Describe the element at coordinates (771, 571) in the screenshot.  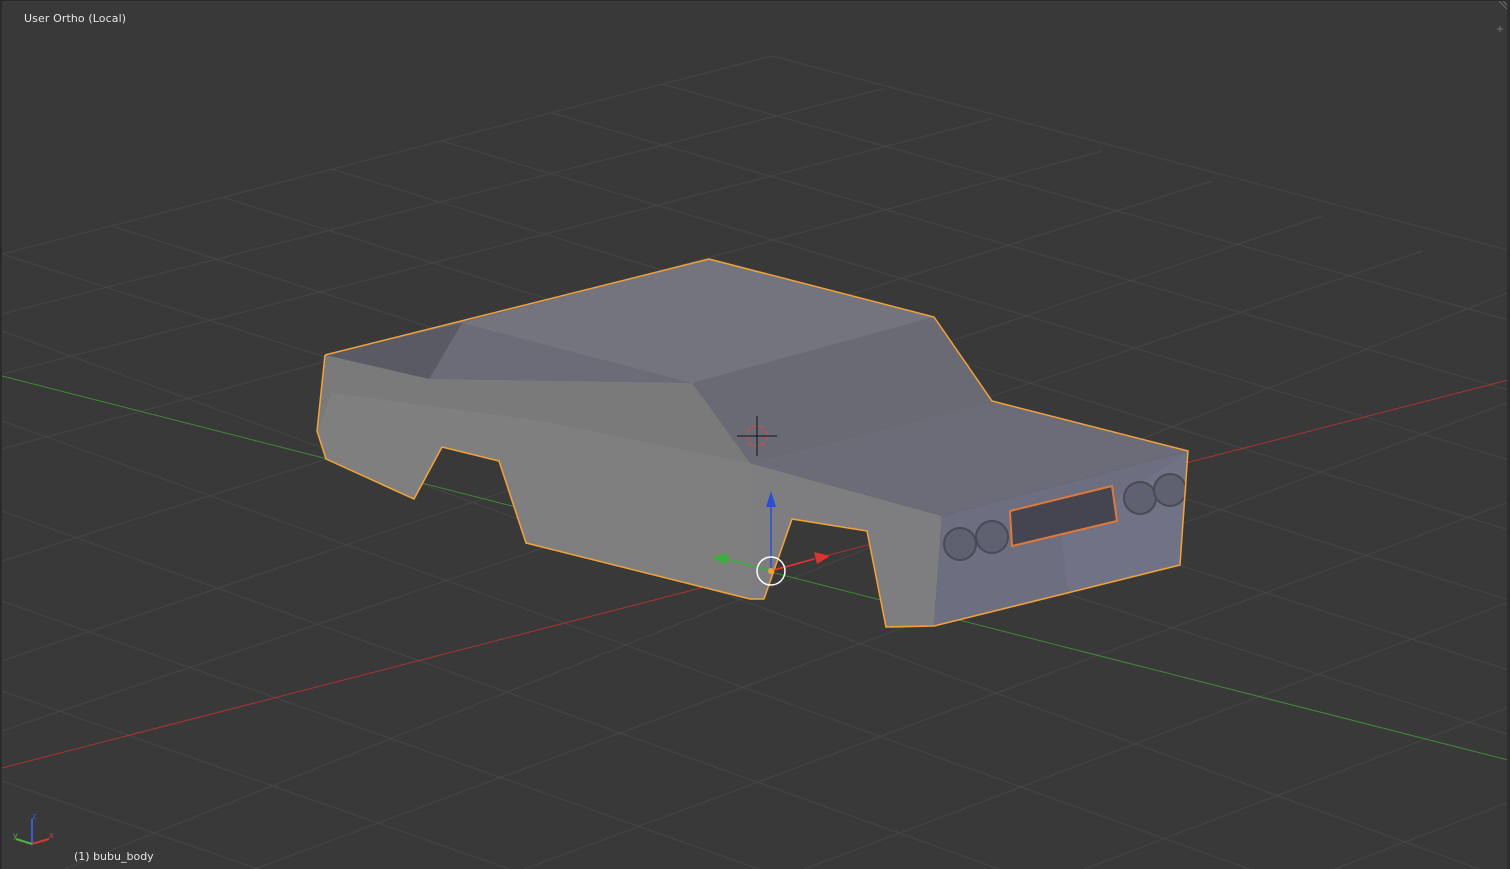
I see `origin-point` at that location.